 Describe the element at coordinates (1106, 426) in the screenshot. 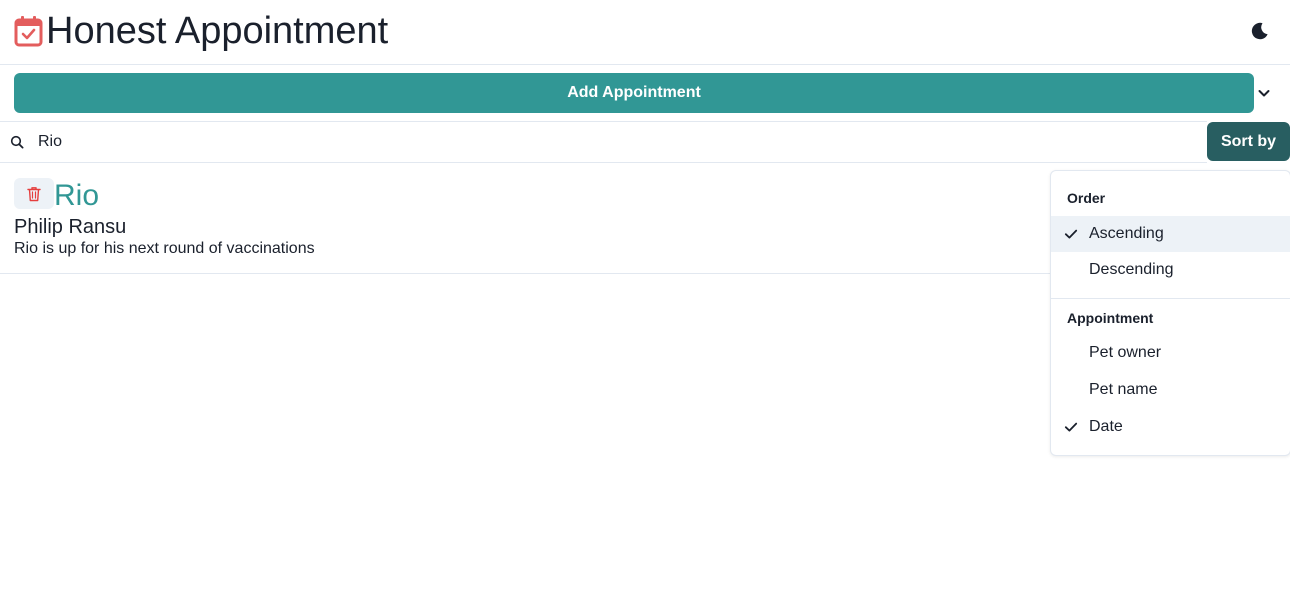

I see `sort-option-label: Date` at that location.